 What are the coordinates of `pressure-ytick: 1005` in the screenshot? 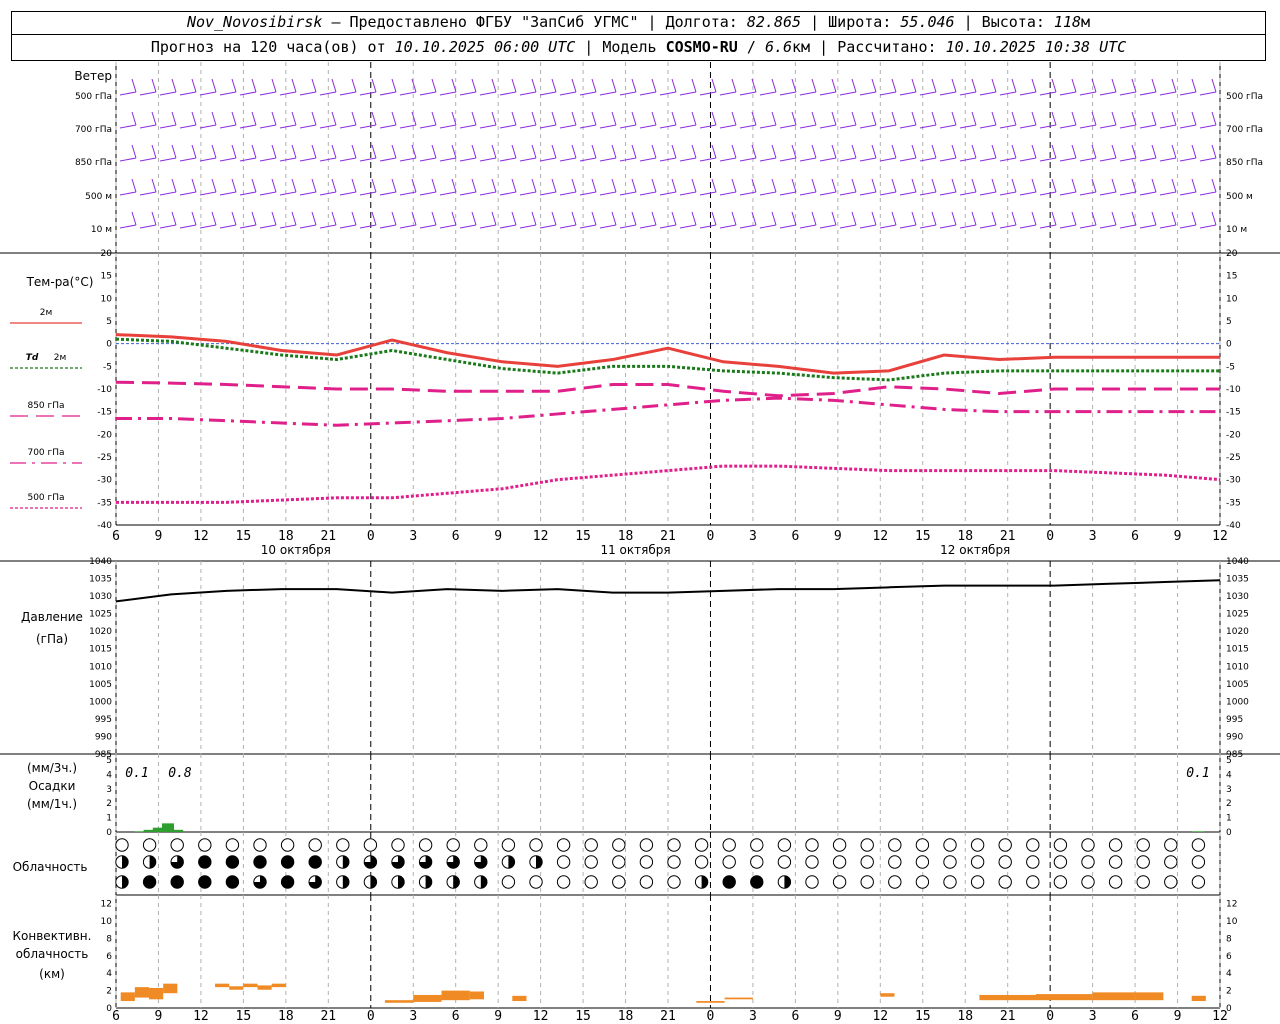 It's located at (100, 685).